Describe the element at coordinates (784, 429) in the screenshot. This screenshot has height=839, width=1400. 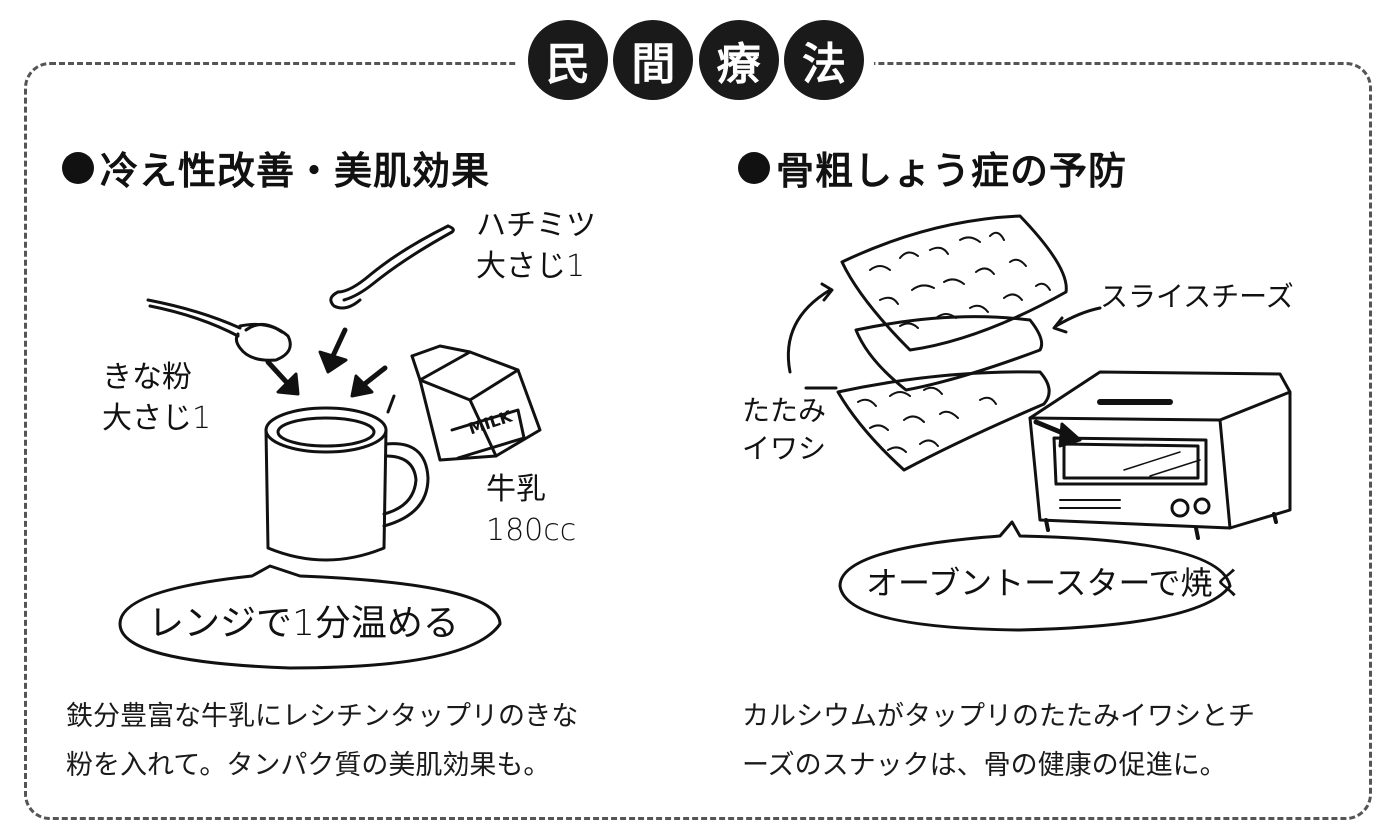
I see `iwashi-label: たたみ イワシ` at that location.